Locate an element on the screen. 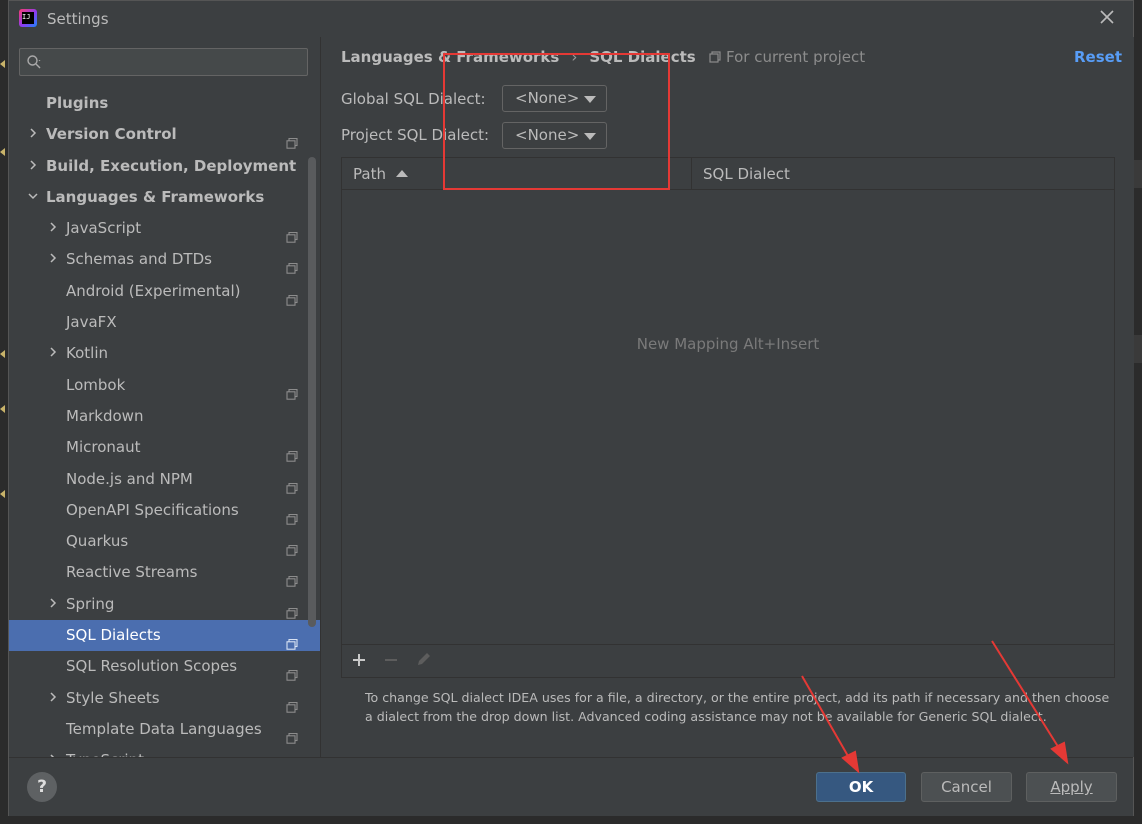 The height and width of the screenshot is (824, 1142). sidebar-item-label: Kotlin is located at coordinates (87, 353).